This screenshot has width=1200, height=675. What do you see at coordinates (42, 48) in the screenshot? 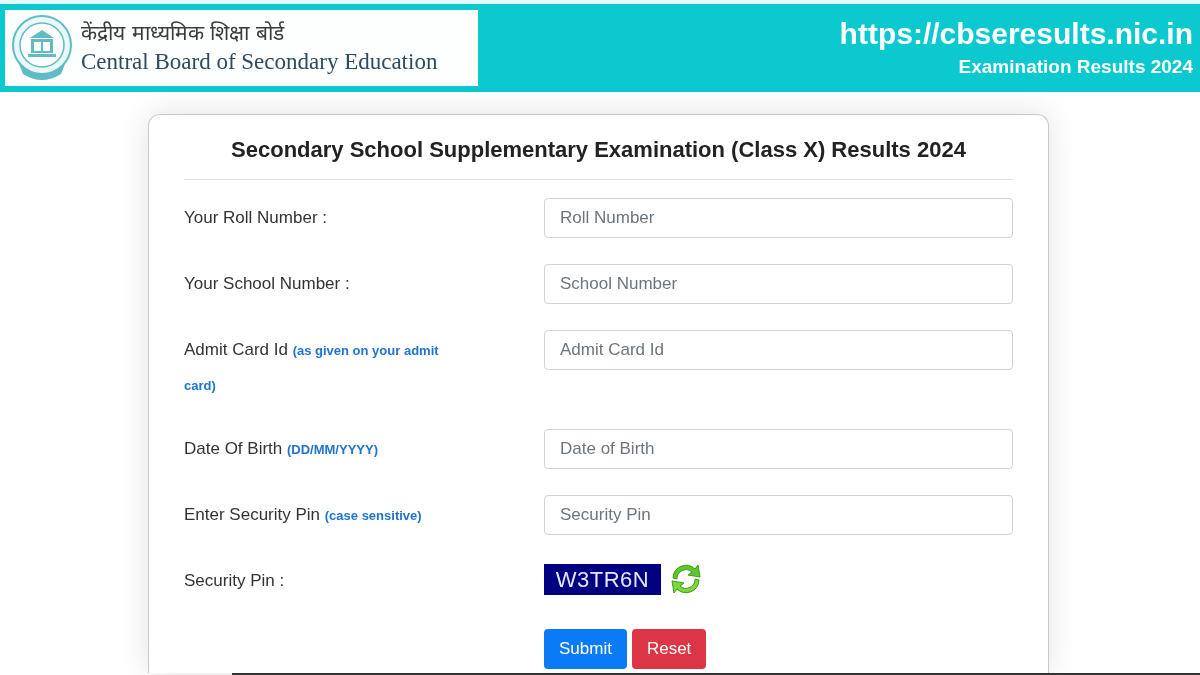
I see `emblem-logo` at bounding box center [42, 48].